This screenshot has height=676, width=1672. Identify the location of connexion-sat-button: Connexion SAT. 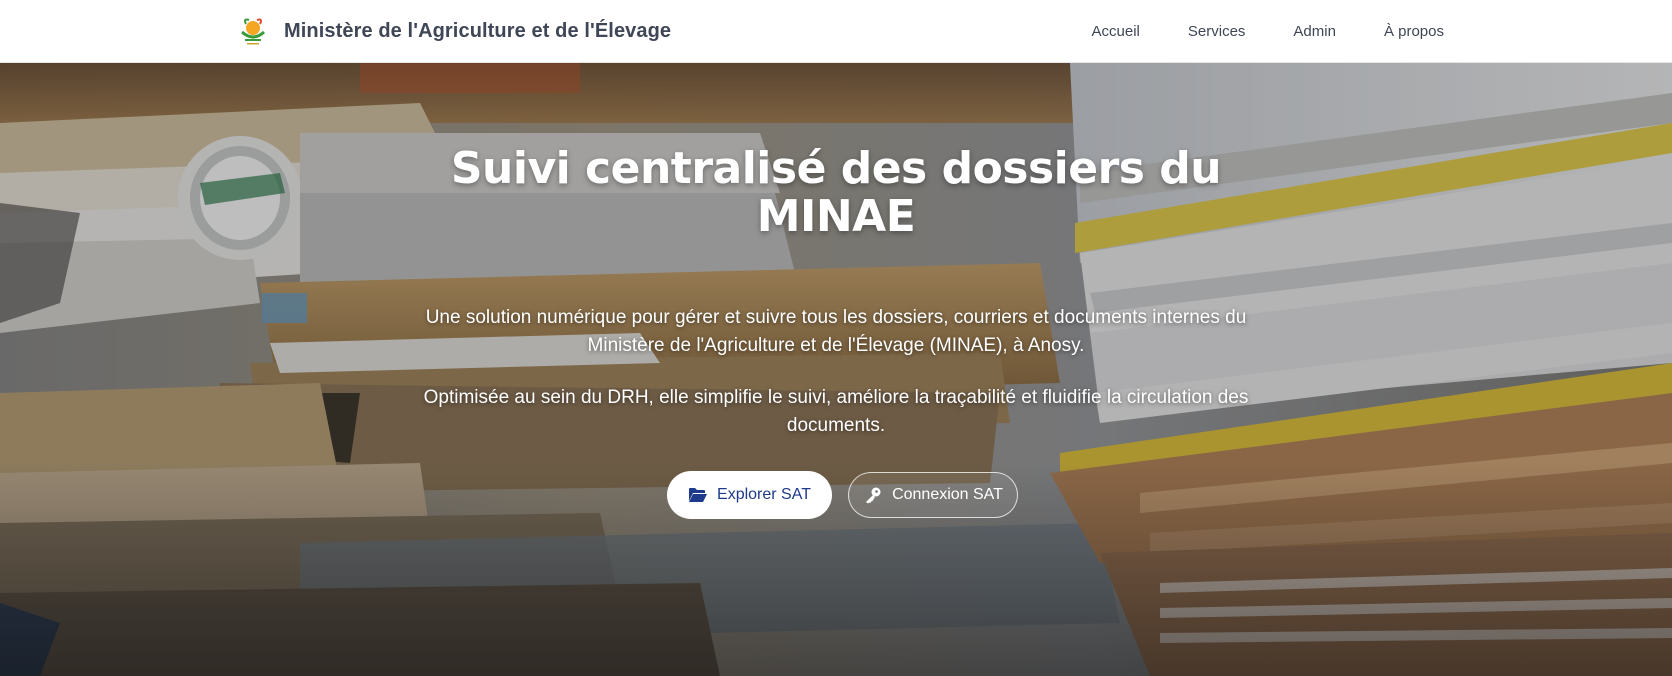
(933, 495).